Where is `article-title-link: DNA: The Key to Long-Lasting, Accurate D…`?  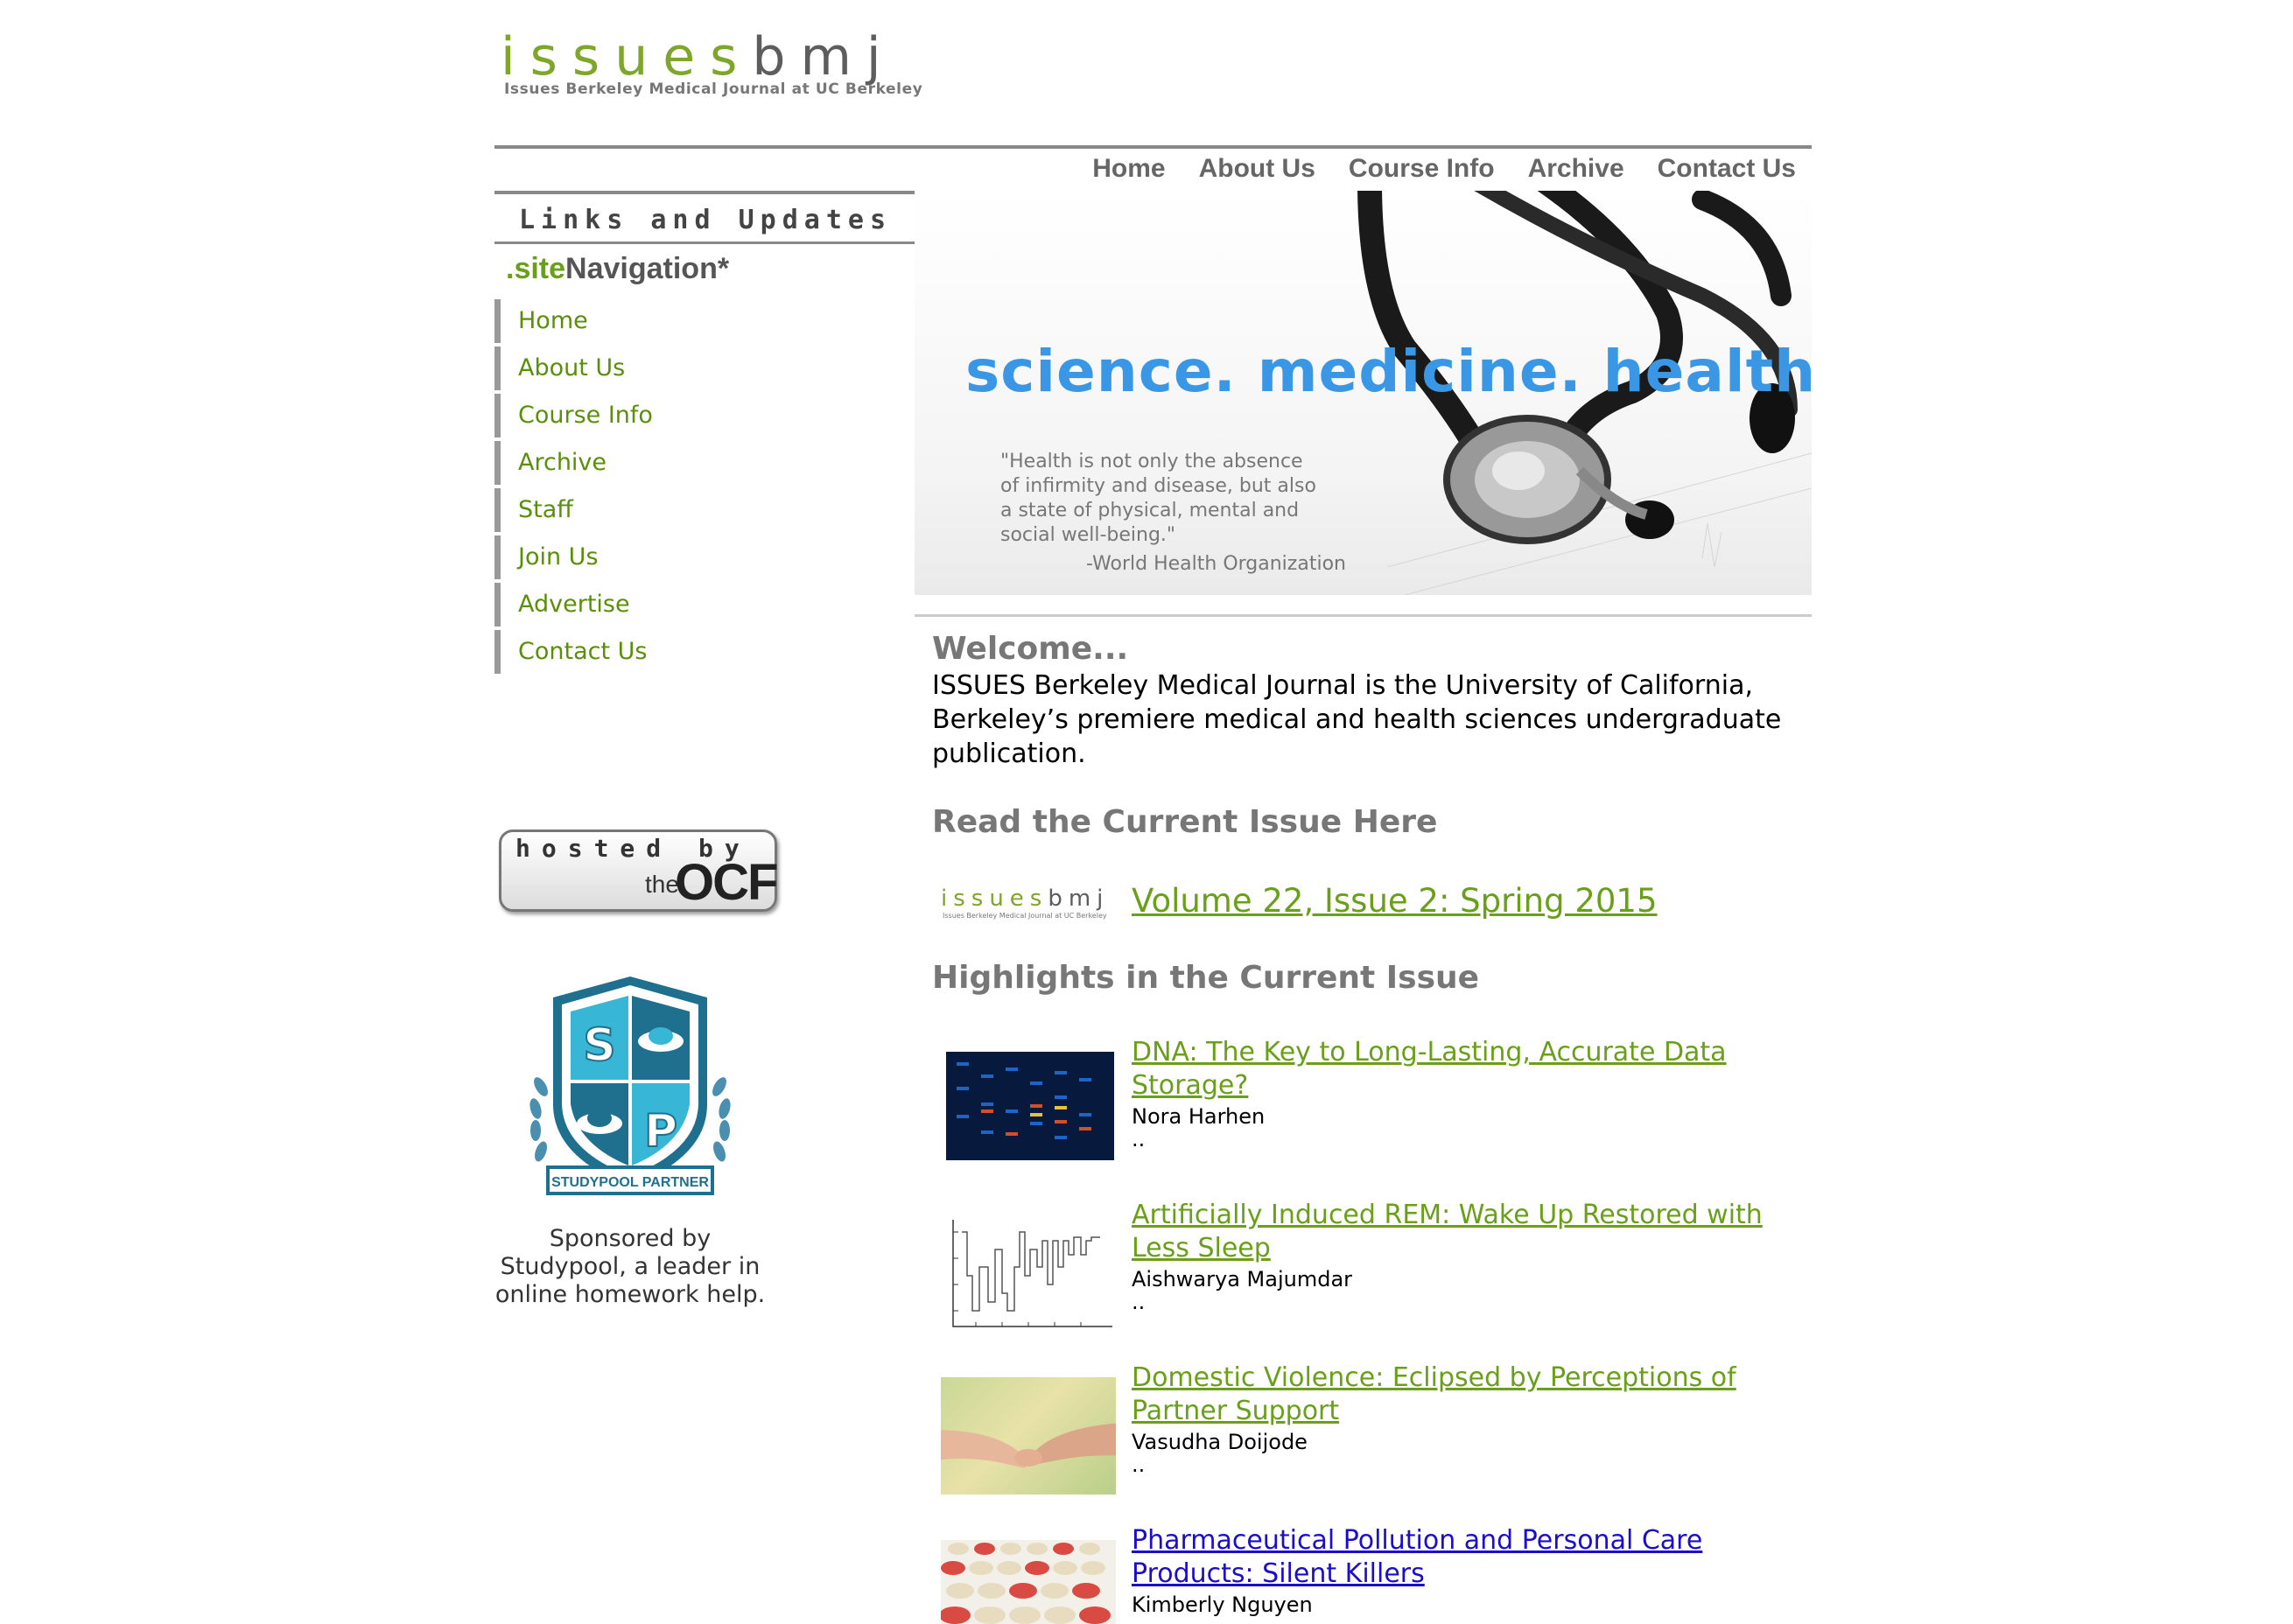 article-title-link: DNA: The Key to Long-Lasting, Accurate D… is located at coordinates (1464, 1069).